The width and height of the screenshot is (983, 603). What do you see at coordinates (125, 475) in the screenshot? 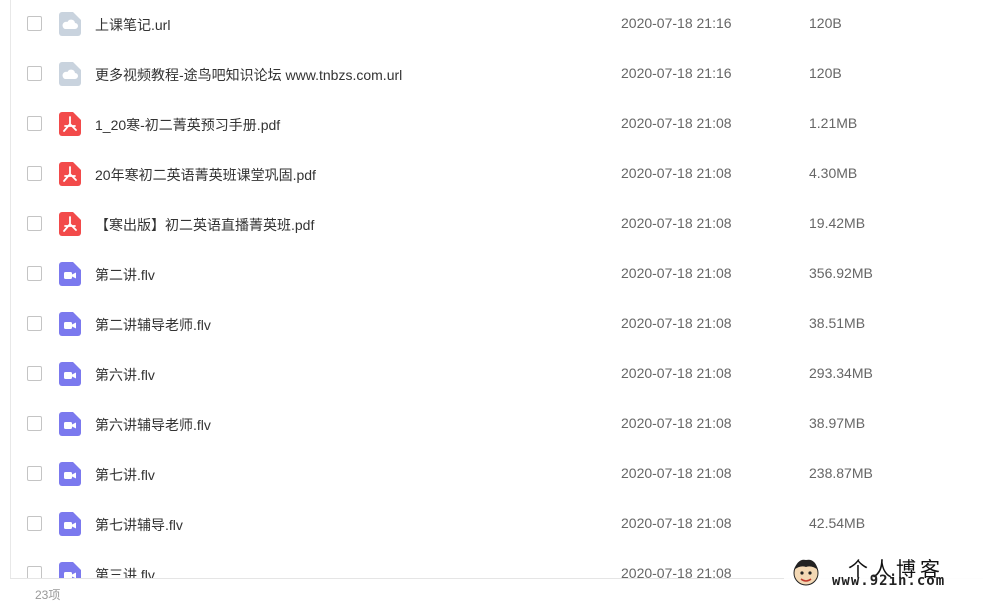
I see `file-name: 第七讲.flv` at bounding box center [125, 475].